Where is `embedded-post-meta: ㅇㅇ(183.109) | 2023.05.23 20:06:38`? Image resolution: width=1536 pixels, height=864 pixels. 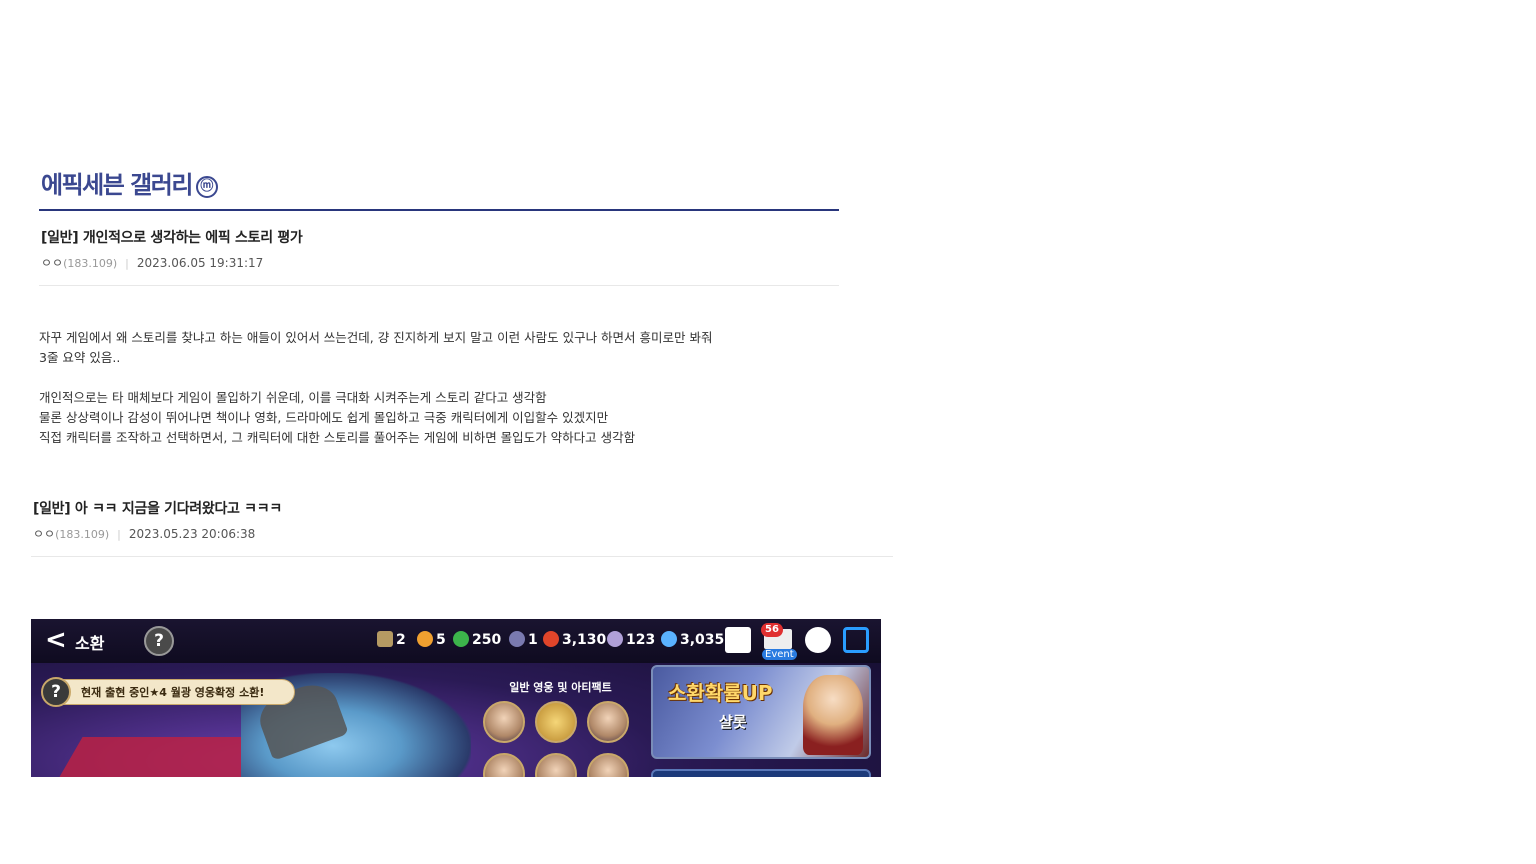 embedded-post-meta: ㅇㅇ(183.109) | 2023.05.23 20:06:38 is located at coordinates (144, 533).